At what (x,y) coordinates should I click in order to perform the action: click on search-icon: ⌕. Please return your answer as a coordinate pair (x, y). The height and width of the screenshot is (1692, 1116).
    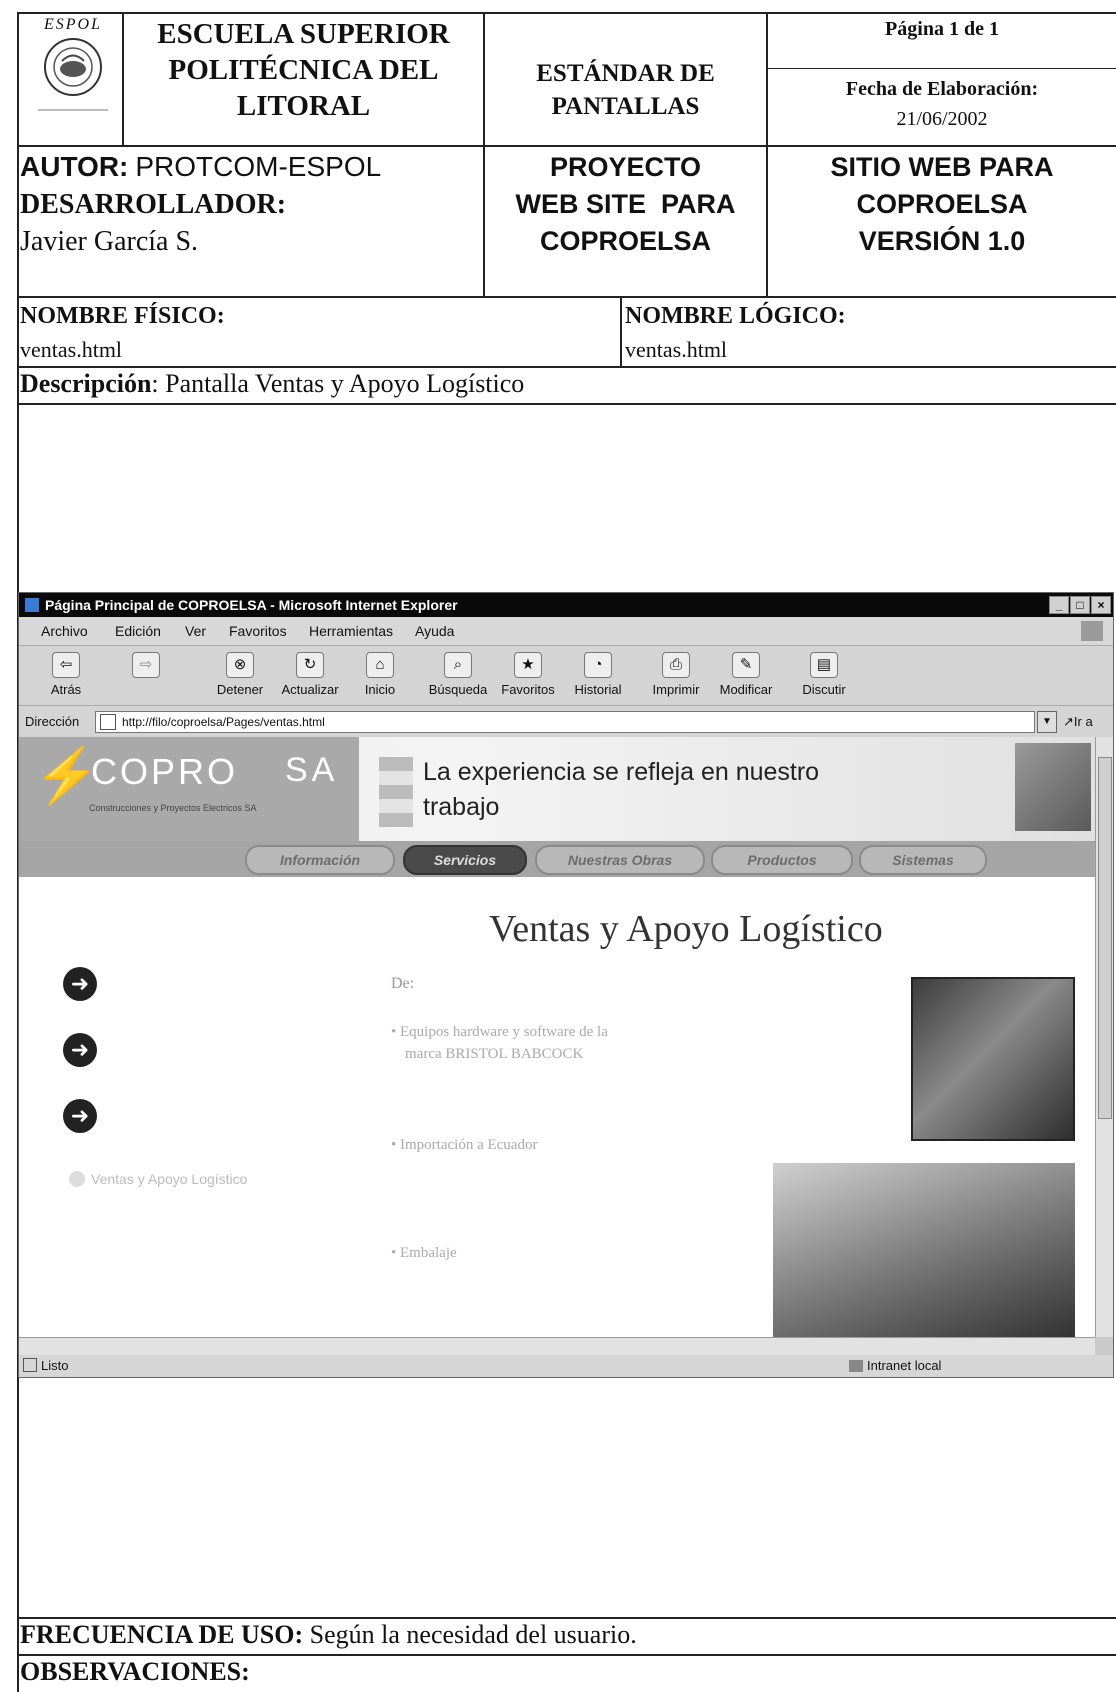
    Looking at the image, I should click on (458, 665).